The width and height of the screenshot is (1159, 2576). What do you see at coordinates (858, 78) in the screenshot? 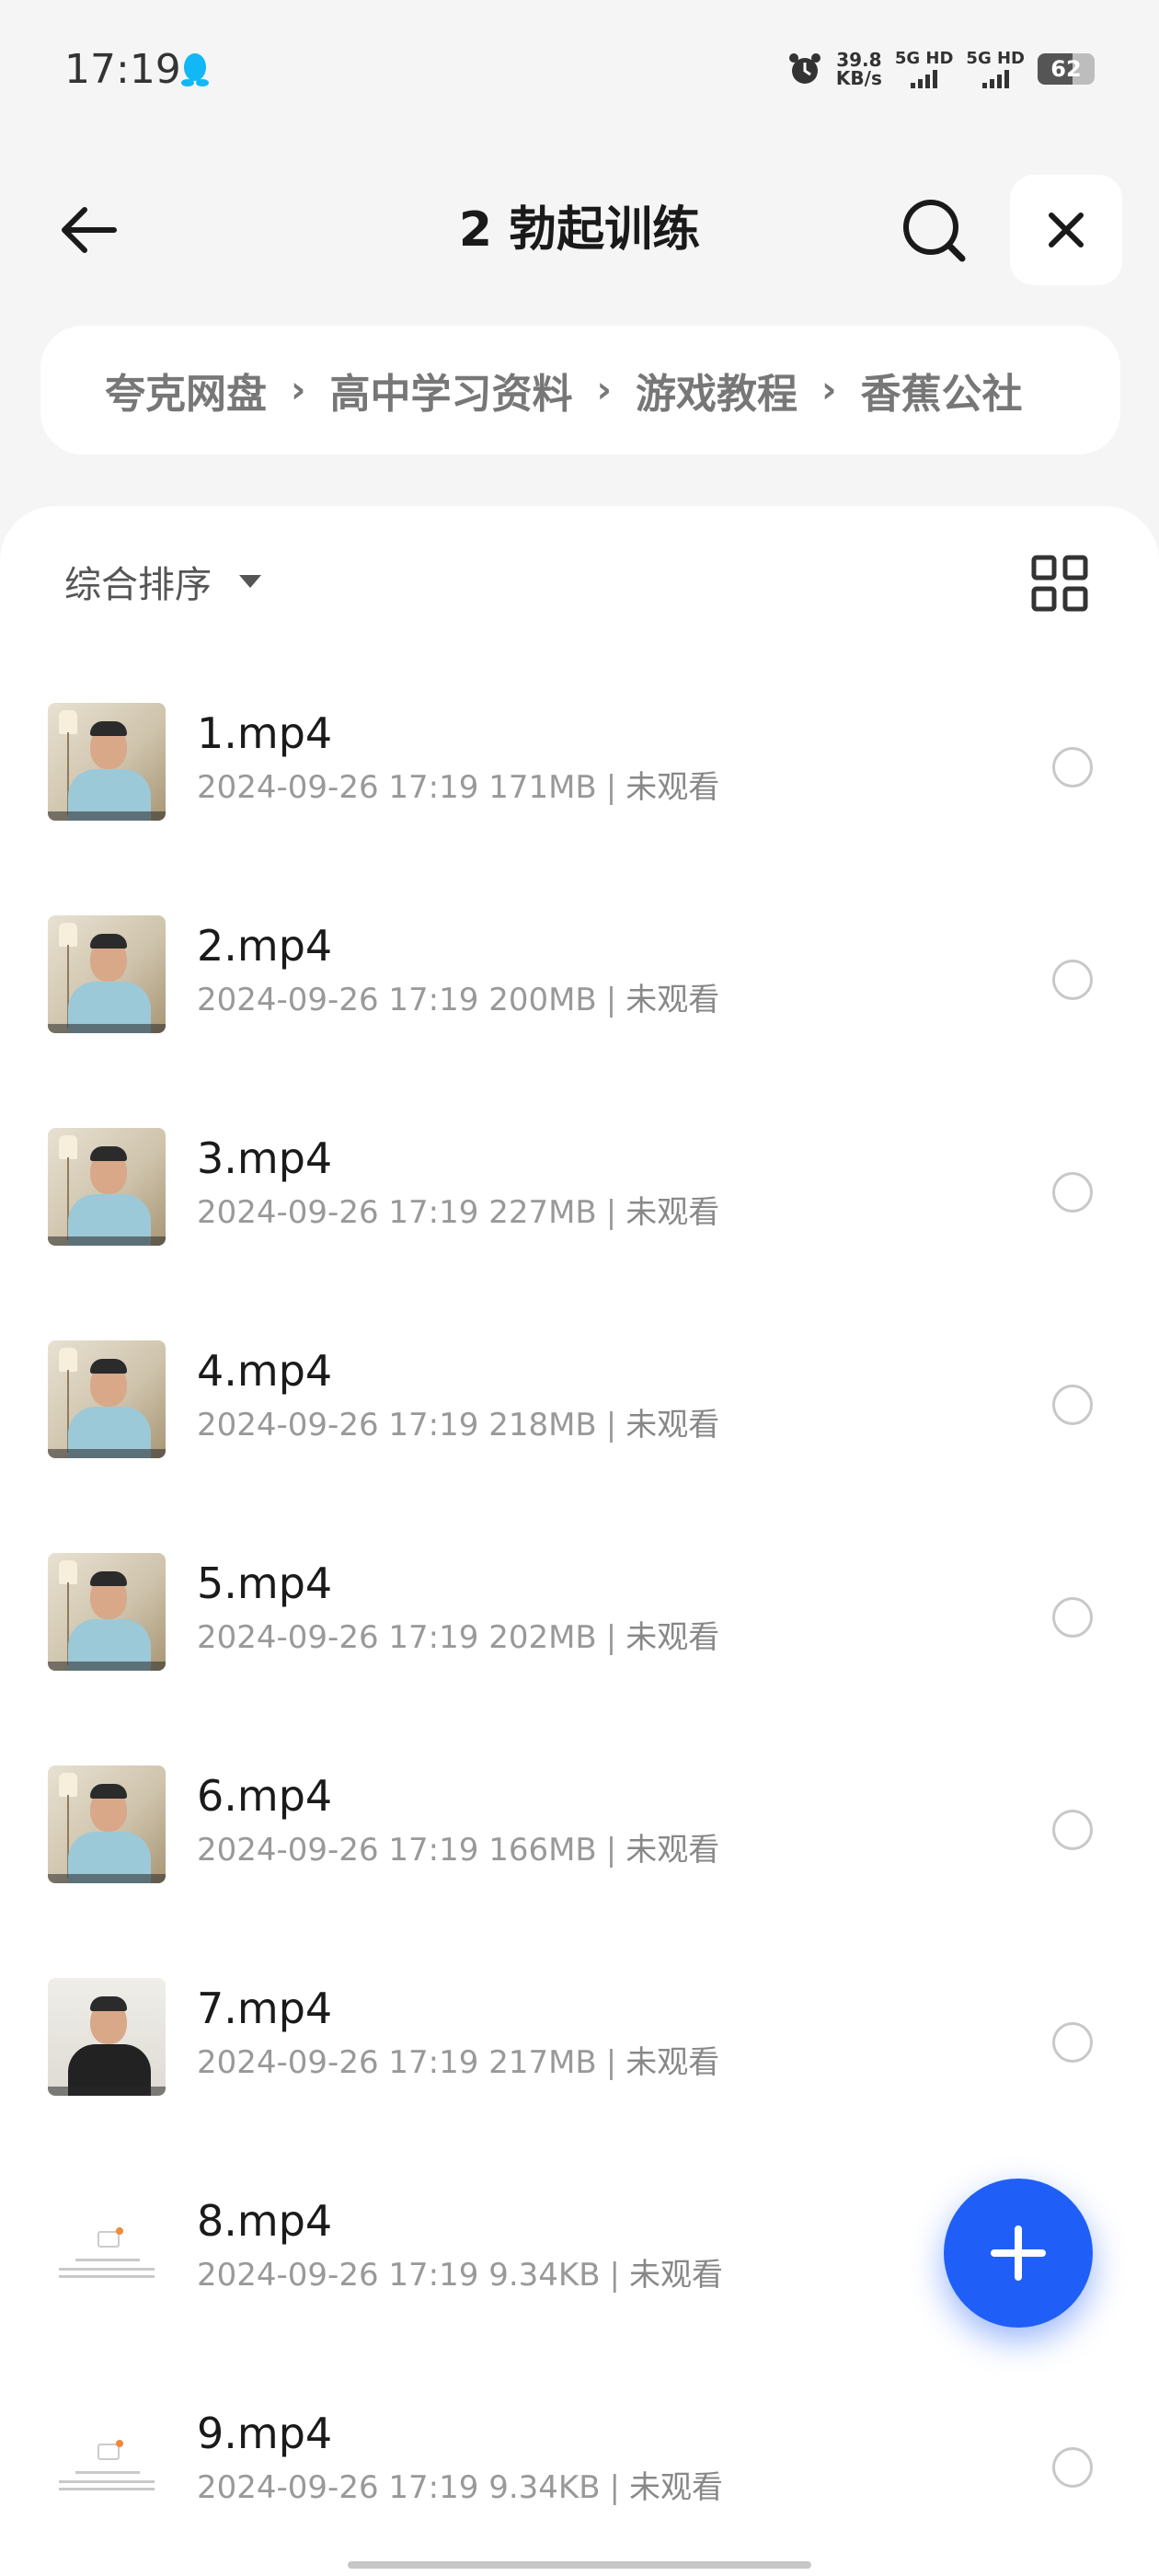
I see `net-speed-unit: KB/s` at bounding box center [858, 78].